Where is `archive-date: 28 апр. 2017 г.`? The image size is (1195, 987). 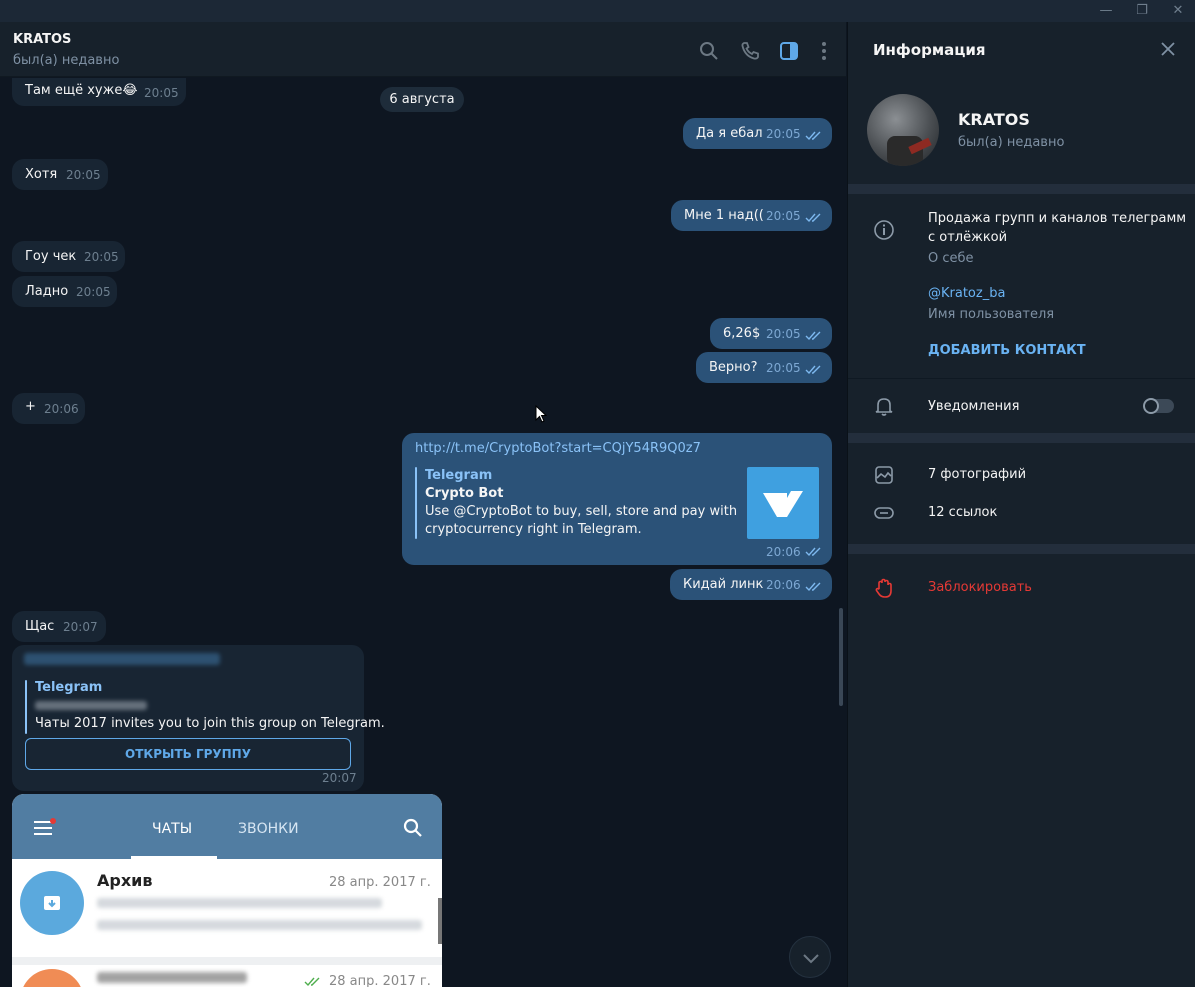 archive-date: 28 апр. 2017 г. is located at coordinates (380, 882).